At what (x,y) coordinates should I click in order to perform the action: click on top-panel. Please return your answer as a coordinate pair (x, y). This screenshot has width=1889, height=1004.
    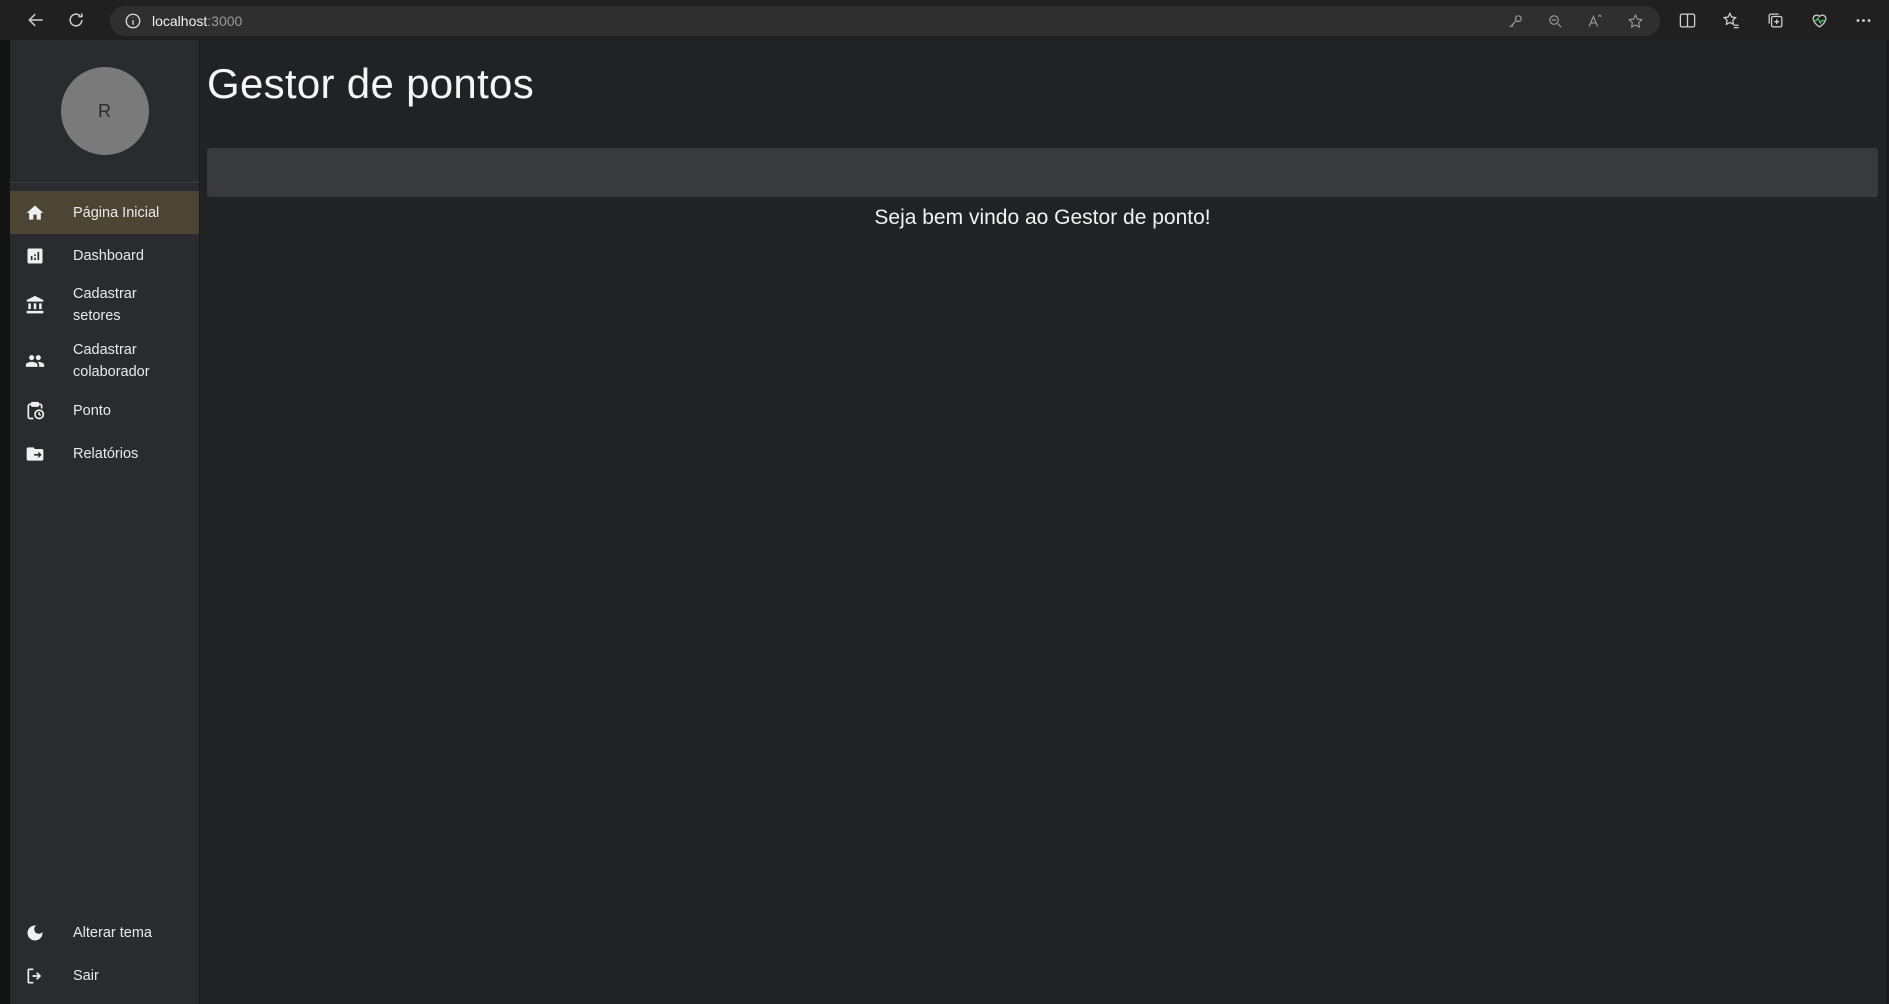
    Looking at the image, I should click on (1042, 172).